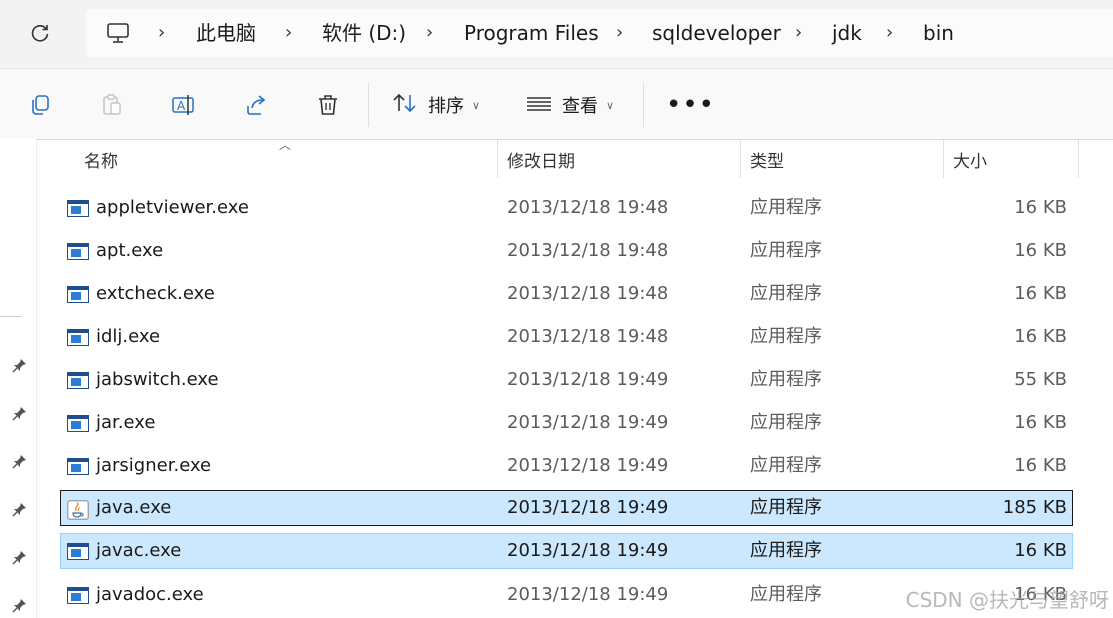 This screenshot has width=1113, height=618. I want to click on file-size: 55 KB, so click(1040, 379).